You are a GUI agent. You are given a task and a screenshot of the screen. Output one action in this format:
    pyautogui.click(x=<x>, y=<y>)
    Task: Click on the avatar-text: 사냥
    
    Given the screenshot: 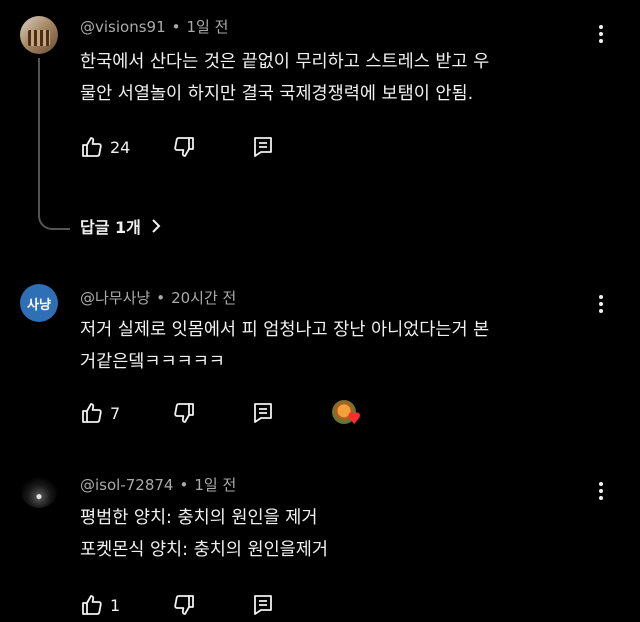 What is the action you would take?
    pyautogui.click(x=39, y=305)
    